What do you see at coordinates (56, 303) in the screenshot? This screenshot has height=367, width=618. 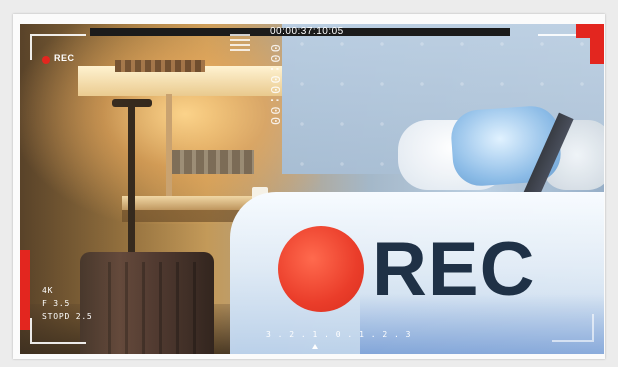 I see `info-aperture: F 3.5` at bounding box center [56, 303].